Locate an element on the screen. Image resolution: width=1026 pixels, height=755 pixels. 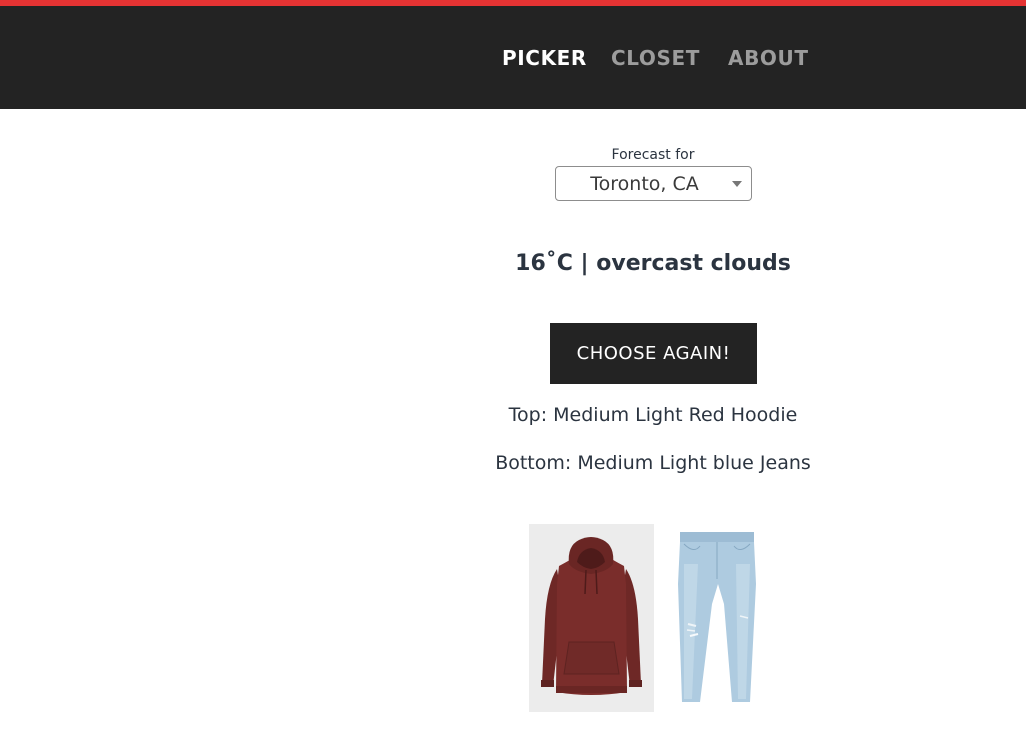
hoodie-icon is located at coordinates (591, 616).